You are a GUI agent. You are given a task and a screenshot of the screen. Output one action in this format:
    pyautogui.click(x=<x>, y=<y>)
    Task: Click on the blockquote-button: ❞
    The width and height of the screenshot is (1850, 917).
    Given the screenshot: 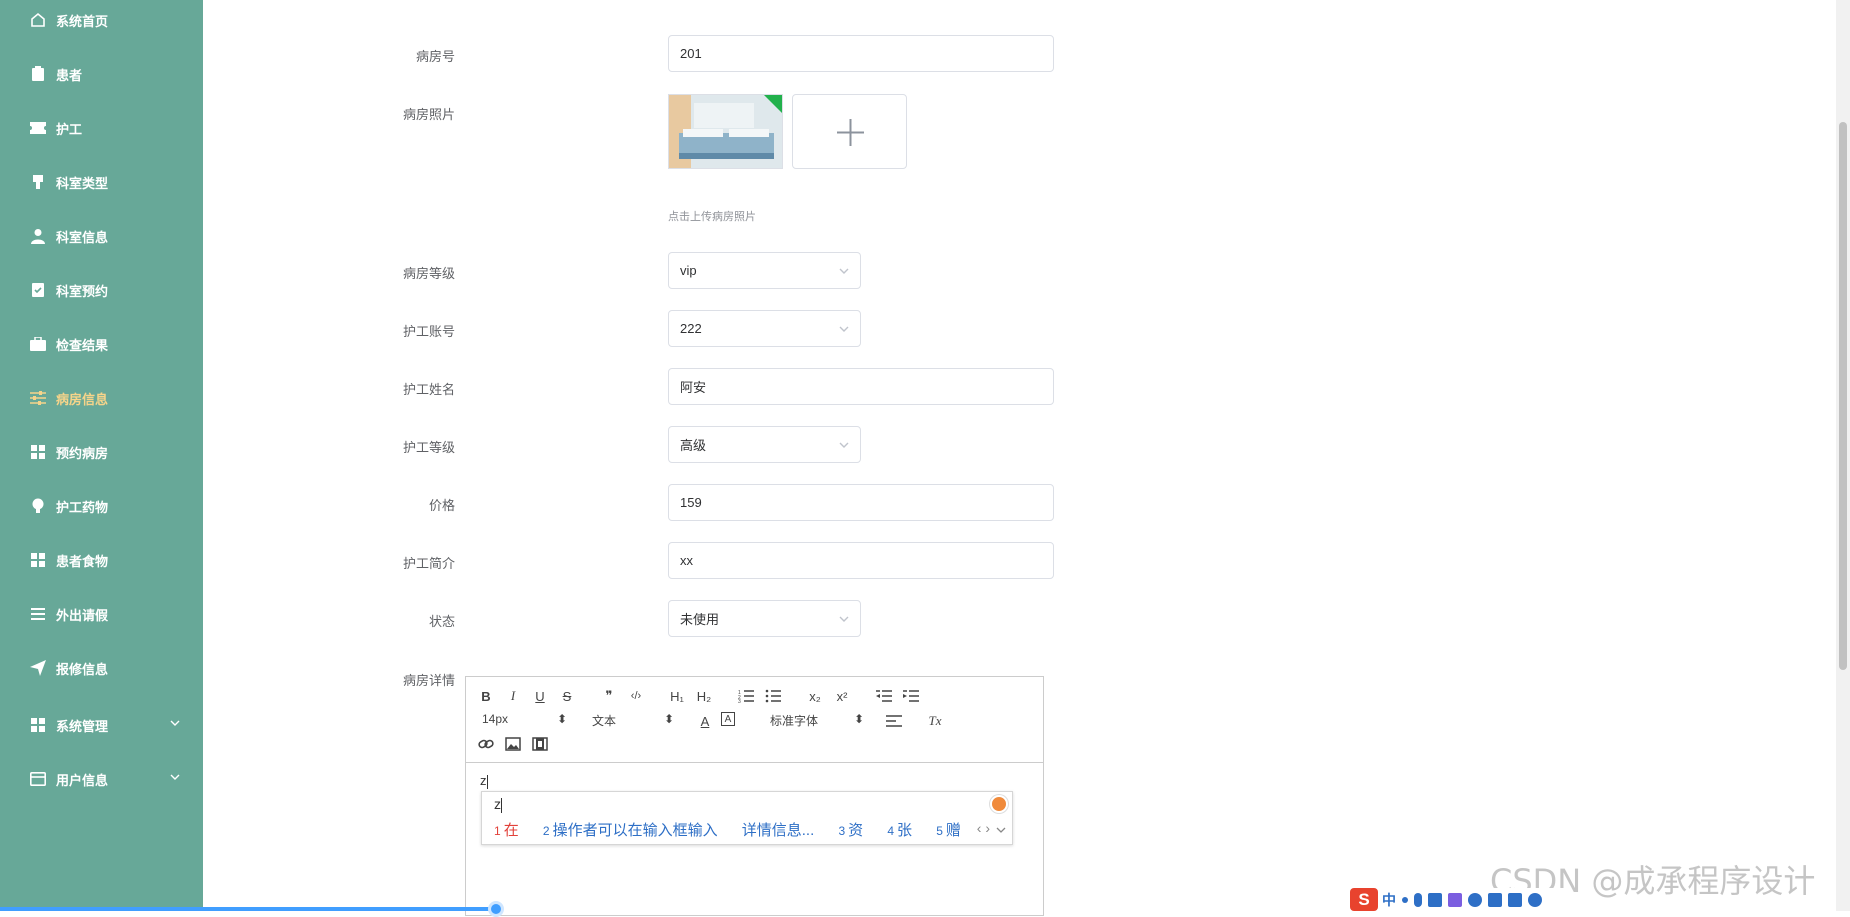 What is the action you would take?
    pyautogui.click(x=609, y=696)
    